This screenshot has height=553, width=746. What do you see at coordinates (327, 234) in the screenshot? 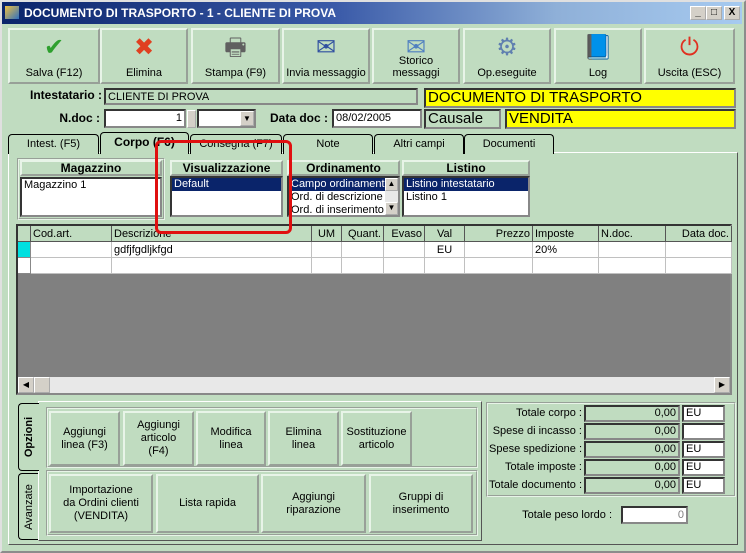
I see `column-header: UM` at bounding box center [327, 234].